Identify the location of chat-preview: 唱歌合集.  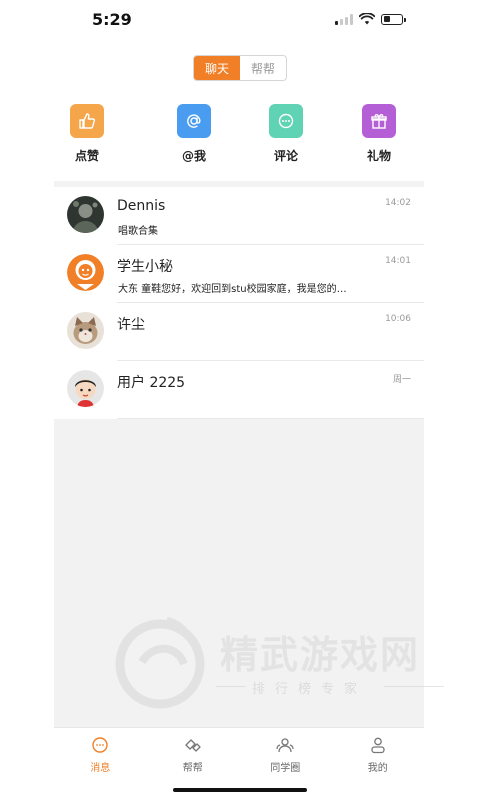
(138, 231).